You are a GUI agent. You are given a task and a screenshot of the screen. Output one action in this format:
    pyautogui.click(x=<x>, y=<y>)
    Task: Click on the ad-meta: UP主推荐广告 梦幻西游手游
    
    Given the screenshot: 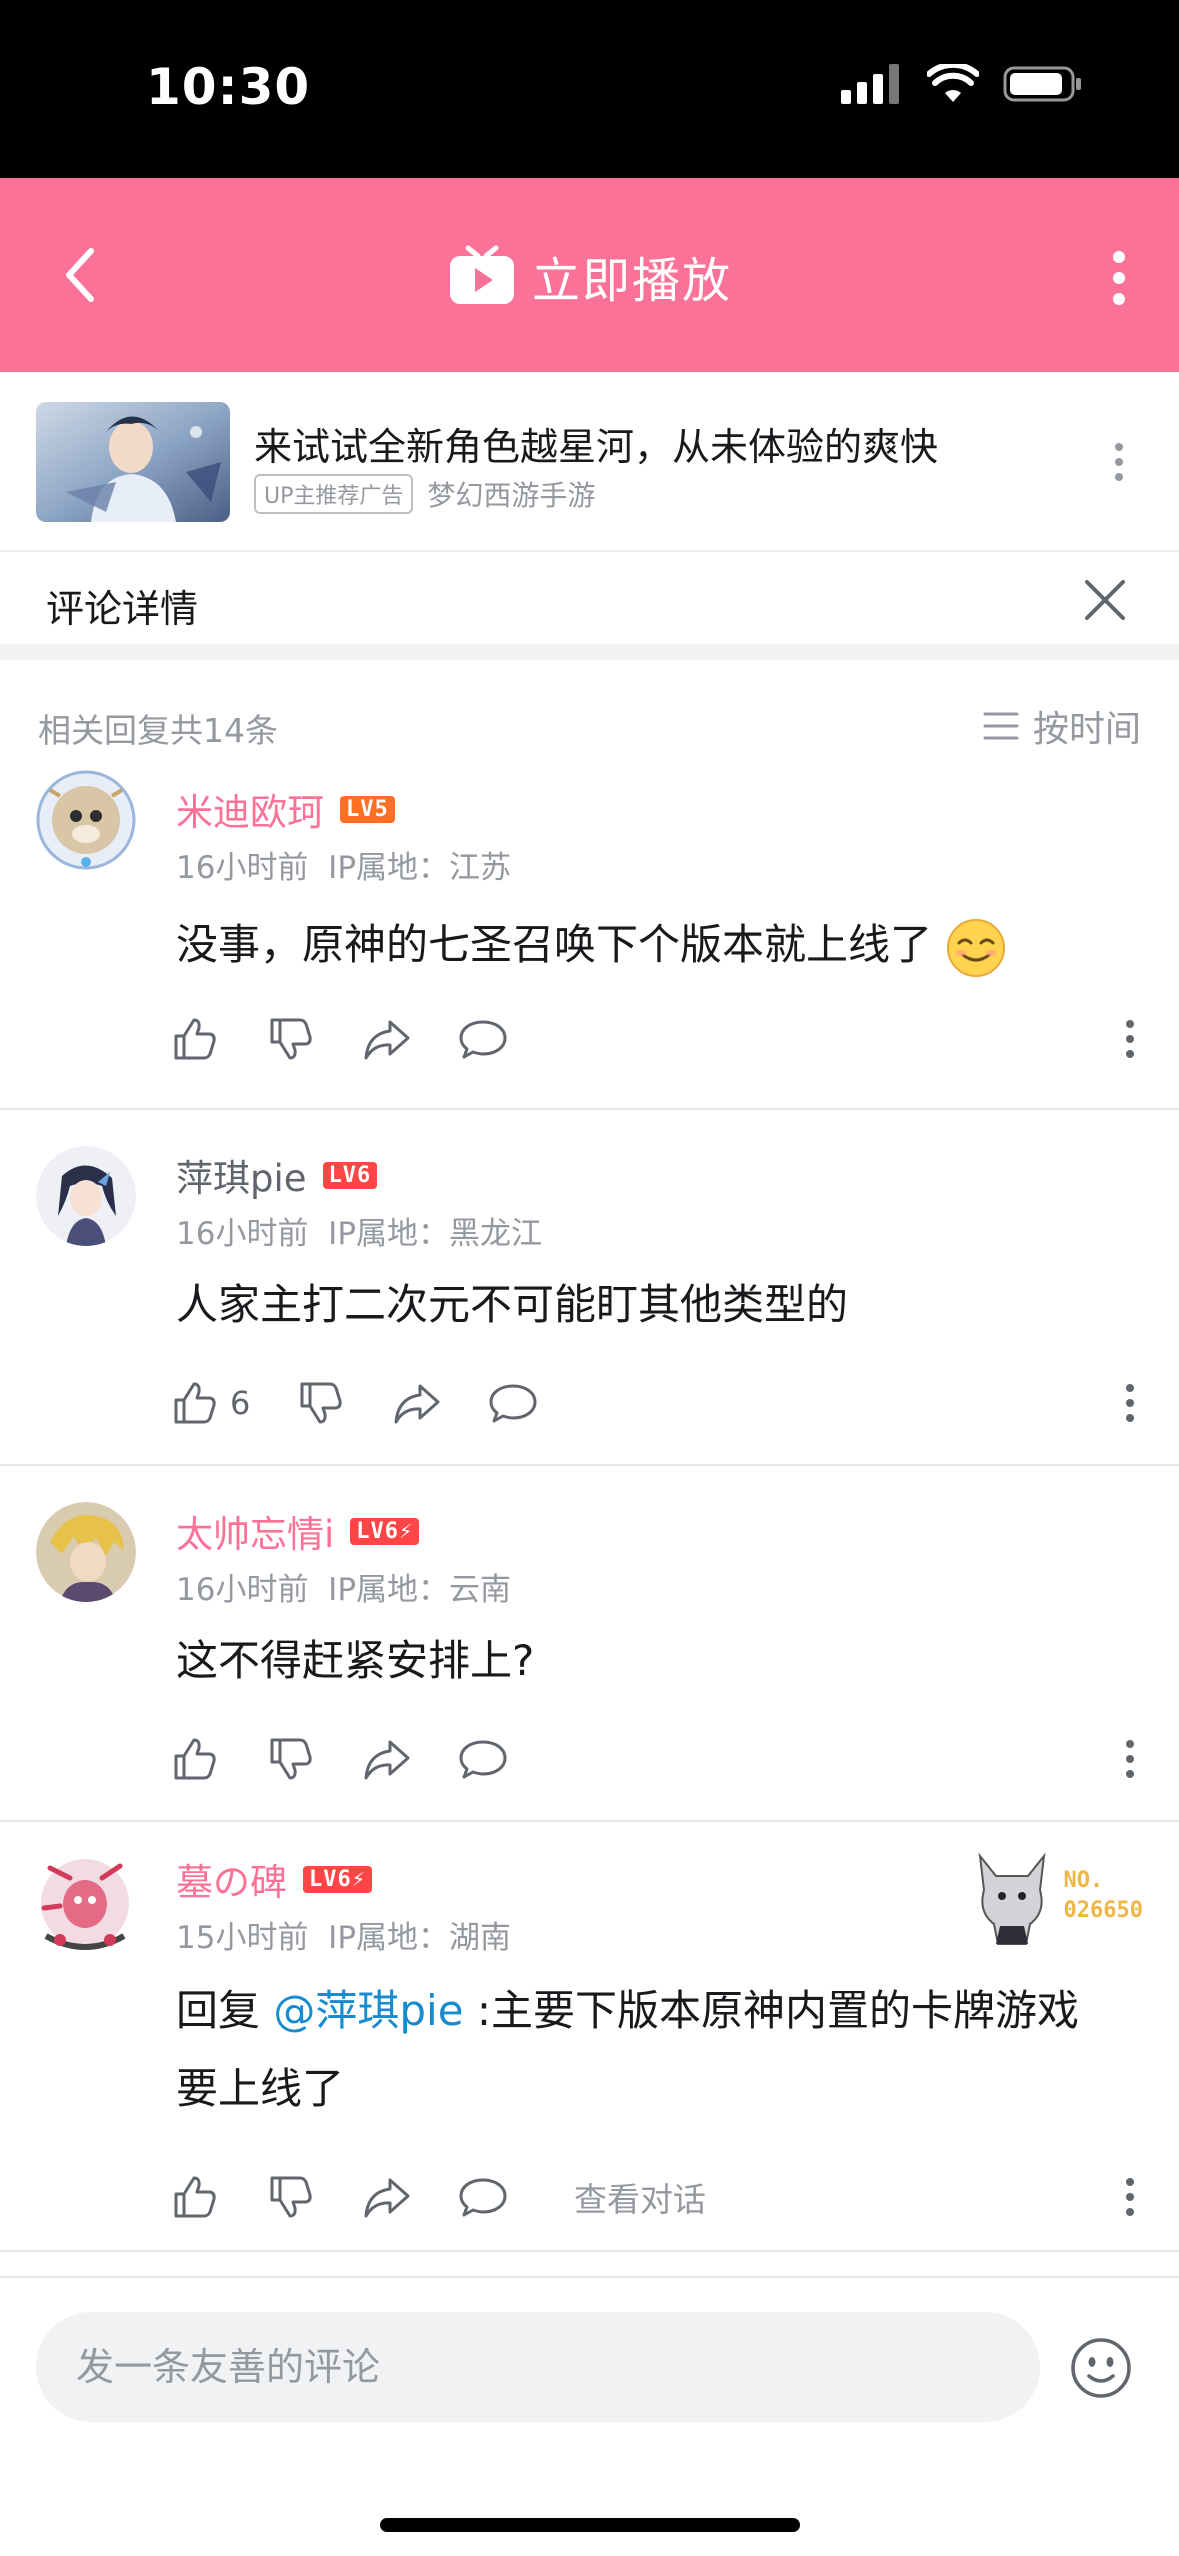 What is the action you would take?
    pyautogui.click(x=424, y=494)
    